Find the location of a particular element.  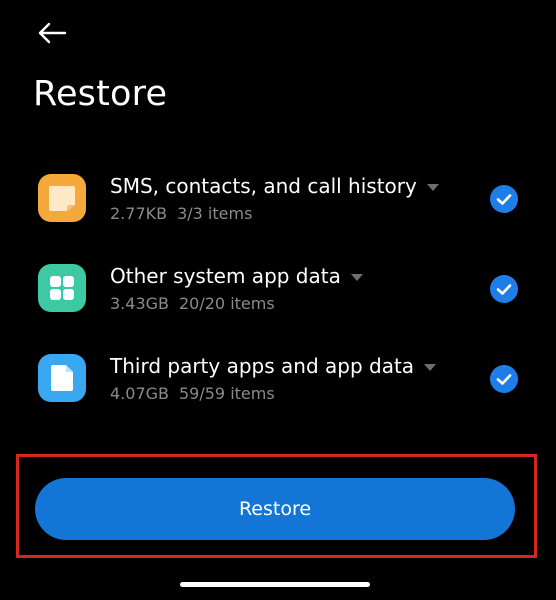

page-title: Restore is located at coordinates (100, 94).